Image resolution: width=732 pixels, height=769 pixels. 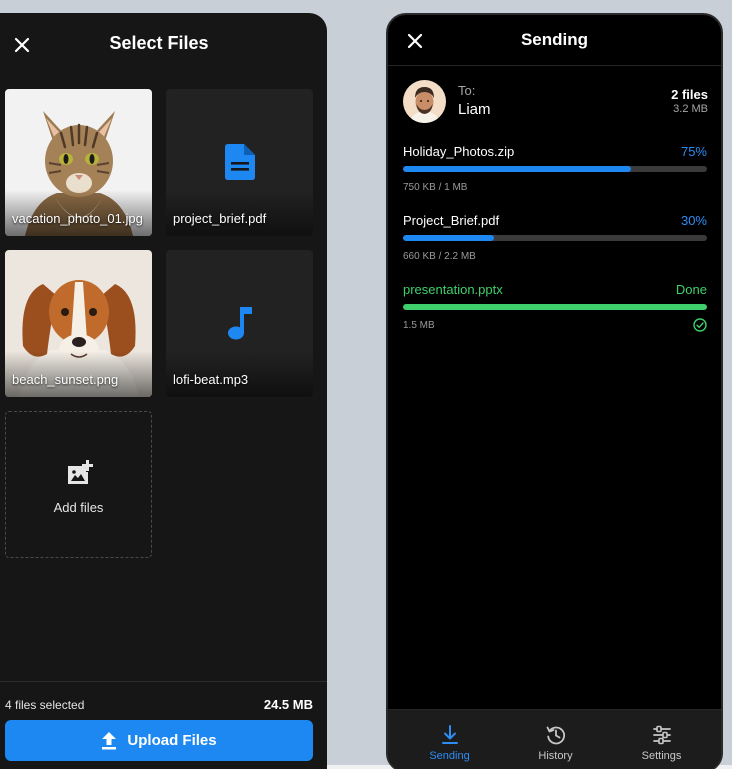 What do you see at coordinates (661, 756) in the screenshot?
I see `tab-label: Settings` at bounding box center [661, 756].